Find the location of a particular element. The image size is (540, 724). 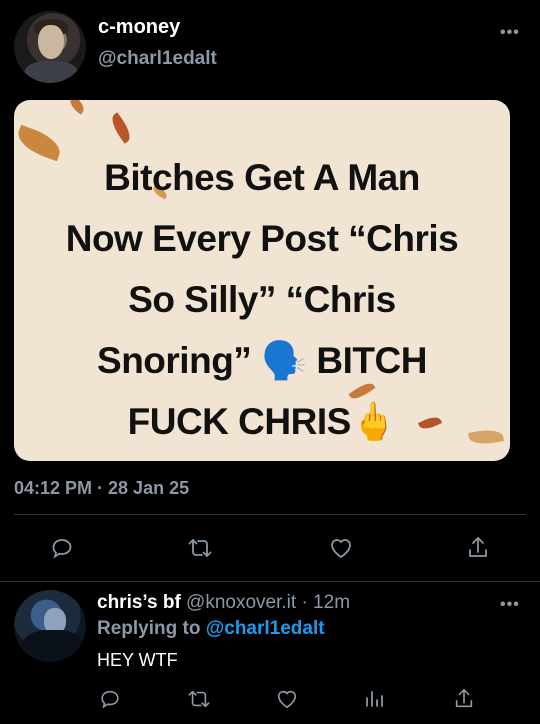

replying-to-handle: @charl1edalt is located at coordinates (265, 628).